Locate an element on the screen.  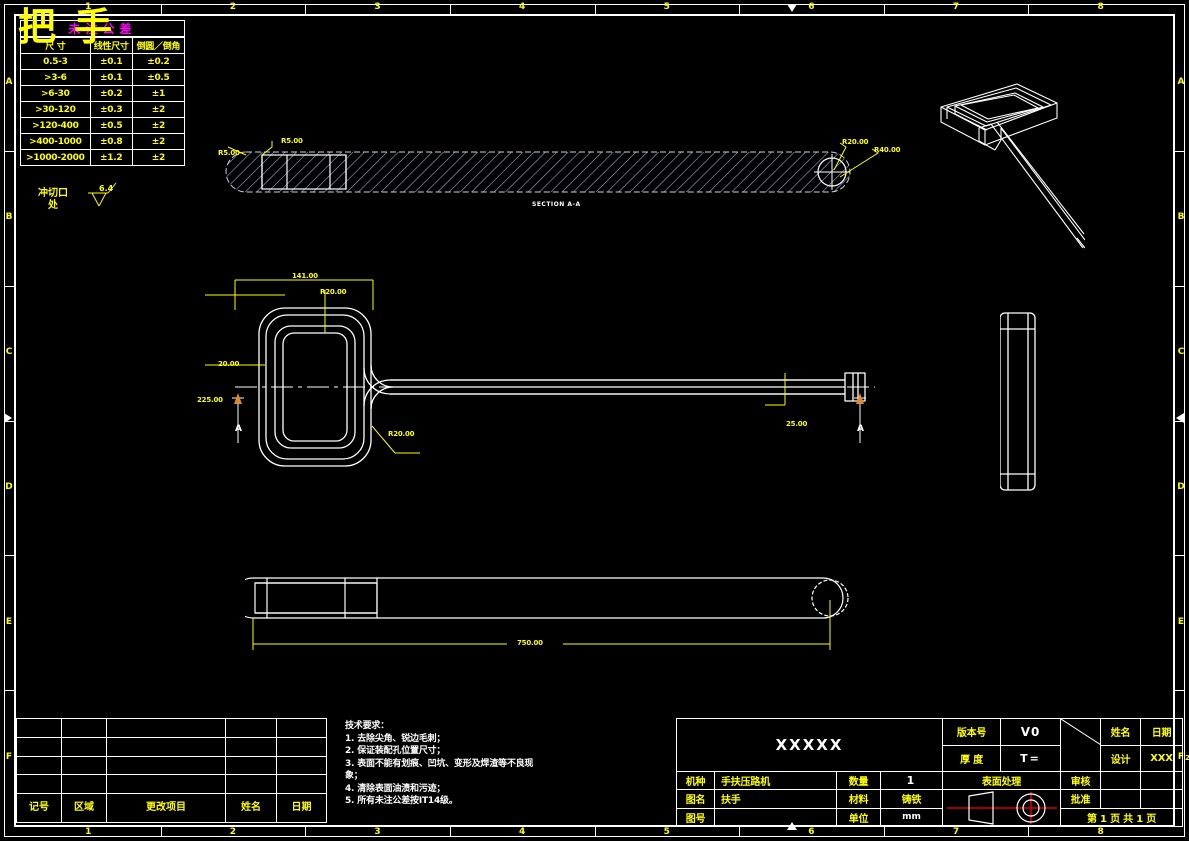
tolerance-cell-4-2: ±2 is located at coordinates (158, 125).